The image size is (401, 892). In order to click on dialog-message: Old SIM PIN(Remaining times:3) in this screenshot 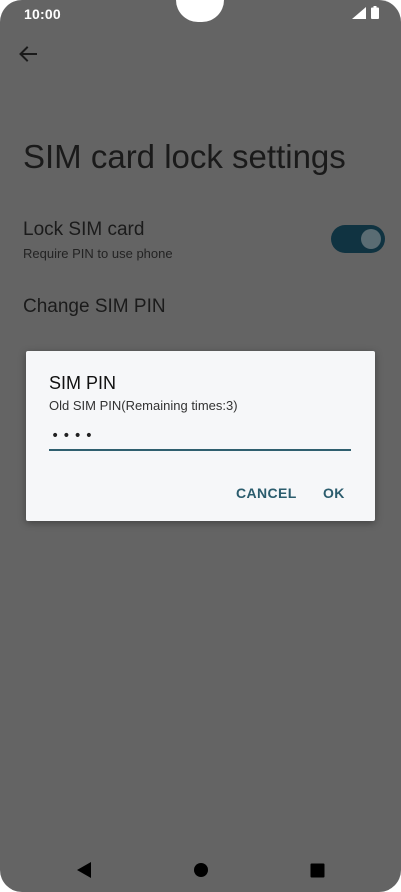, I will do `click(143, 405)`.